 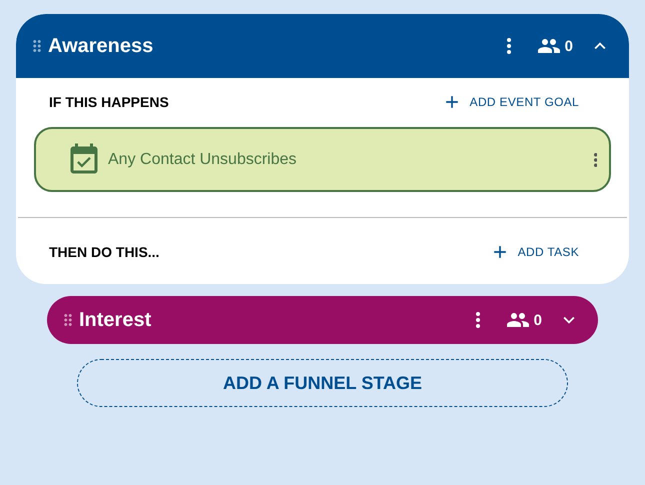 I want to click on event-goal-label: Any Contact Unsubscribes, so click(x=203, y=159).